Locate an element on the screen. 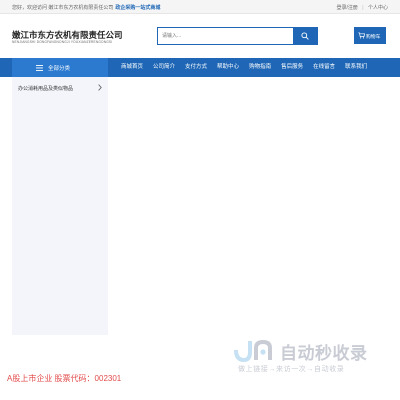  watermark: 自动秒收录 做上链接→来访一次→自动收录 is located at coordinates (312, 359).